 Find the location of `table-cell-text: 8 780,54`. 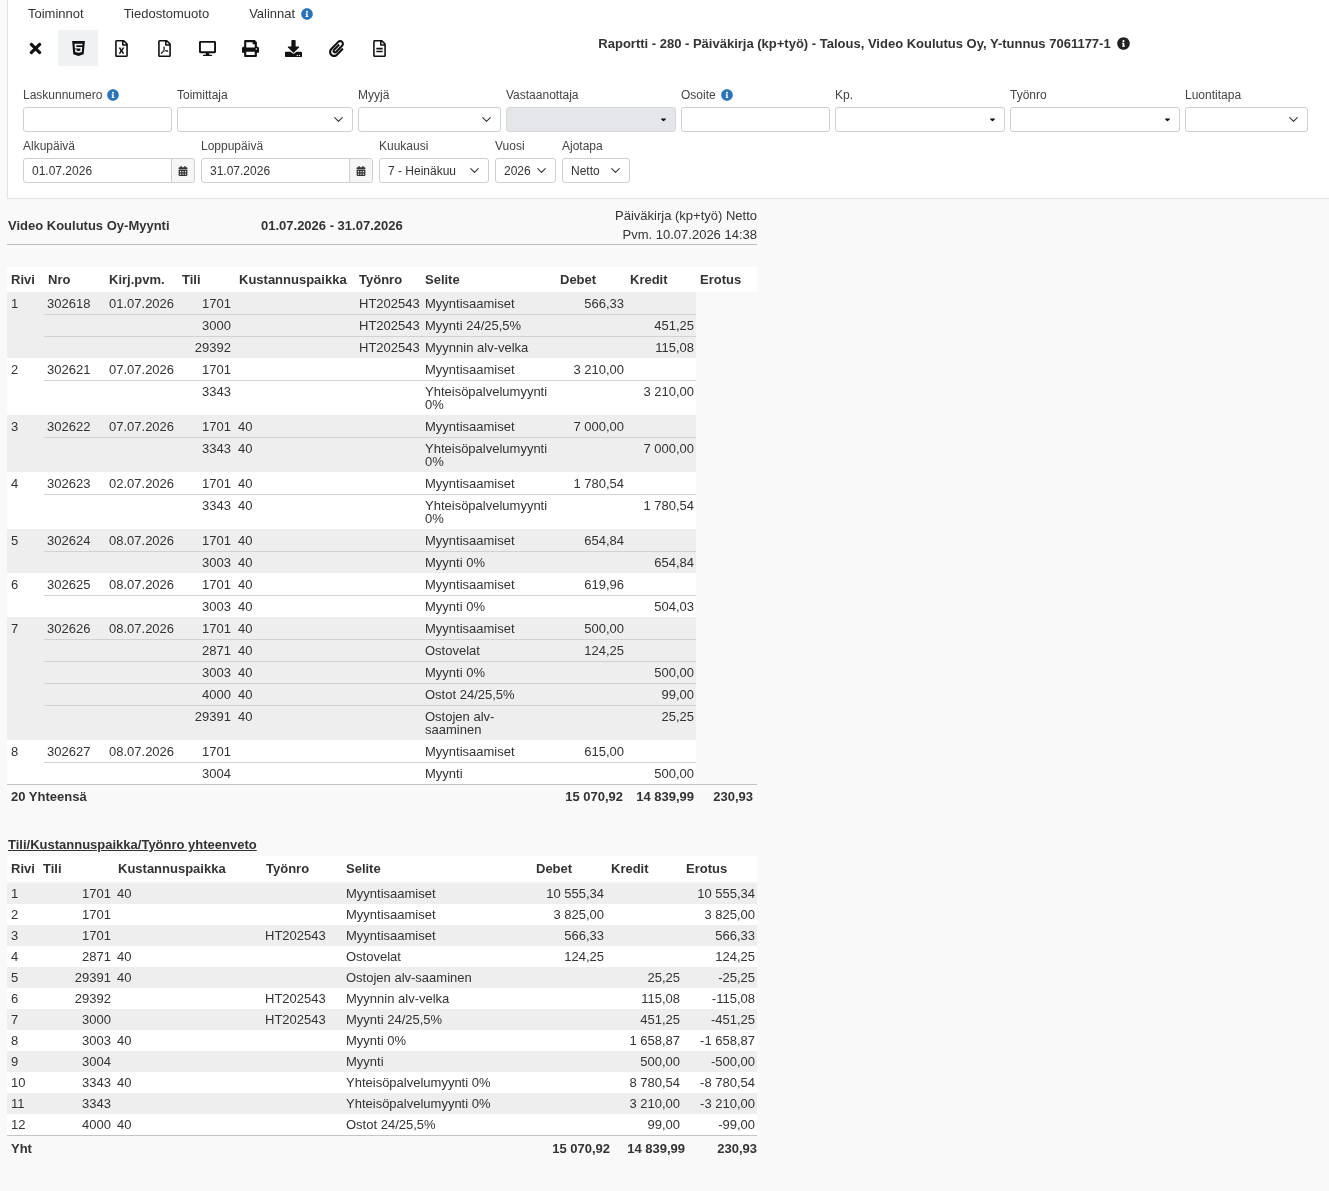

table-cell-text: 8 780,54 is located at coordinates (654, 1082).